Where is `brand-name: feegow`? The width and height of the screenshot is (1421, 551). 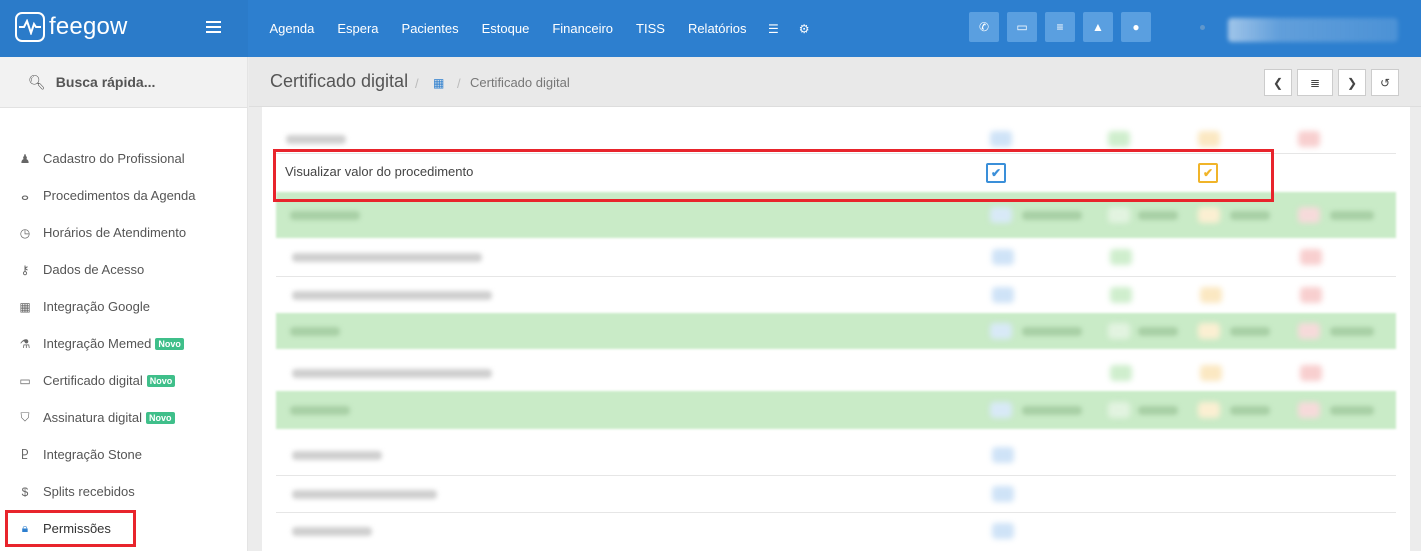
brand-name: feegow is located at coordinates (88, 26).